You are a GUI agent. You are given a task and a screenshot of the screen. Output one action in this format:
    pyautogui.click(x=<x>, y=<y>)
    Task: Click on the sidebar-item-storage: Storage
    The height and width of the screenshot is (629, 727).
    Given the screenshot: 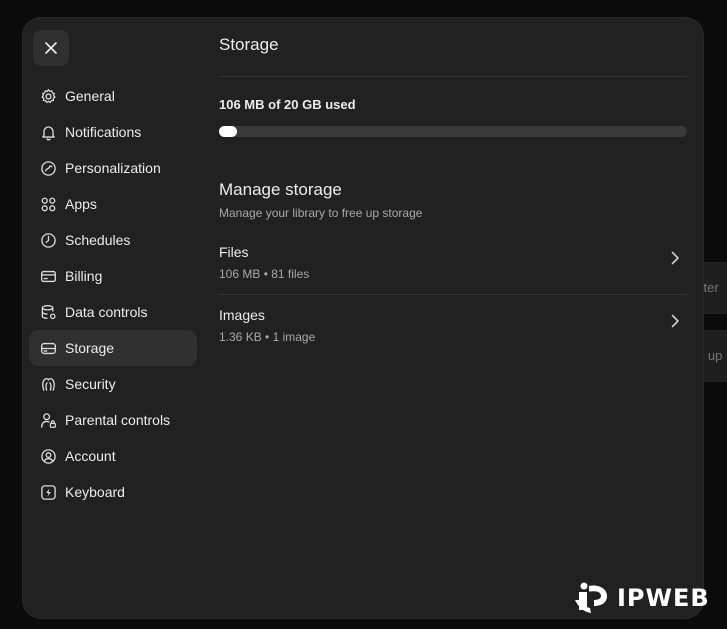 What is the action you would take?
    pyautogui.click(x=113, y=348)
    